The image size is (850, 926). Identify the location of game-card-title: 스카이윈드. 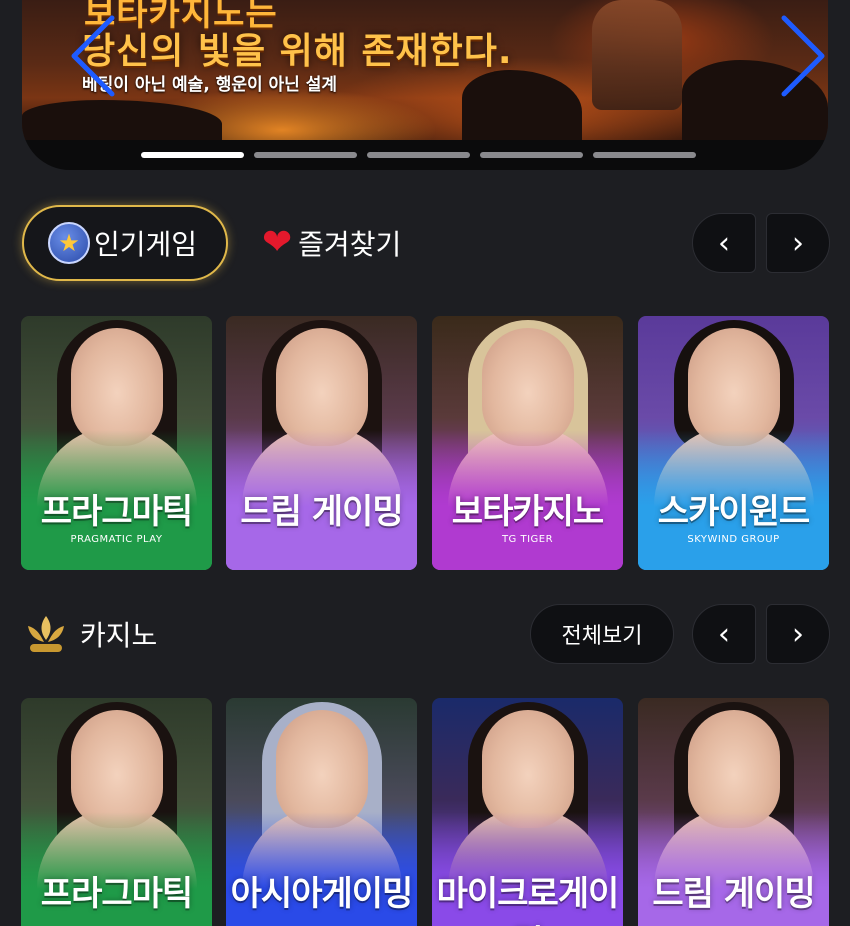
(733, 512).